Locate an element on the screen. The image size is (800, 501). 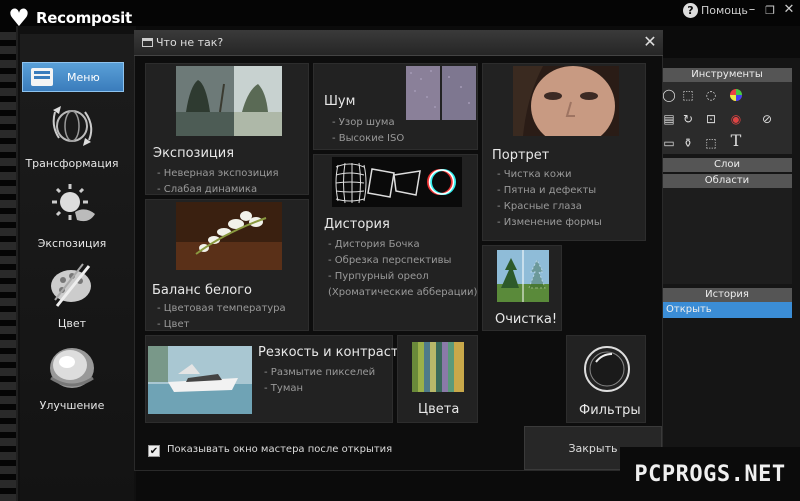
menu-label: Меню is located at coordinates (83, 77).